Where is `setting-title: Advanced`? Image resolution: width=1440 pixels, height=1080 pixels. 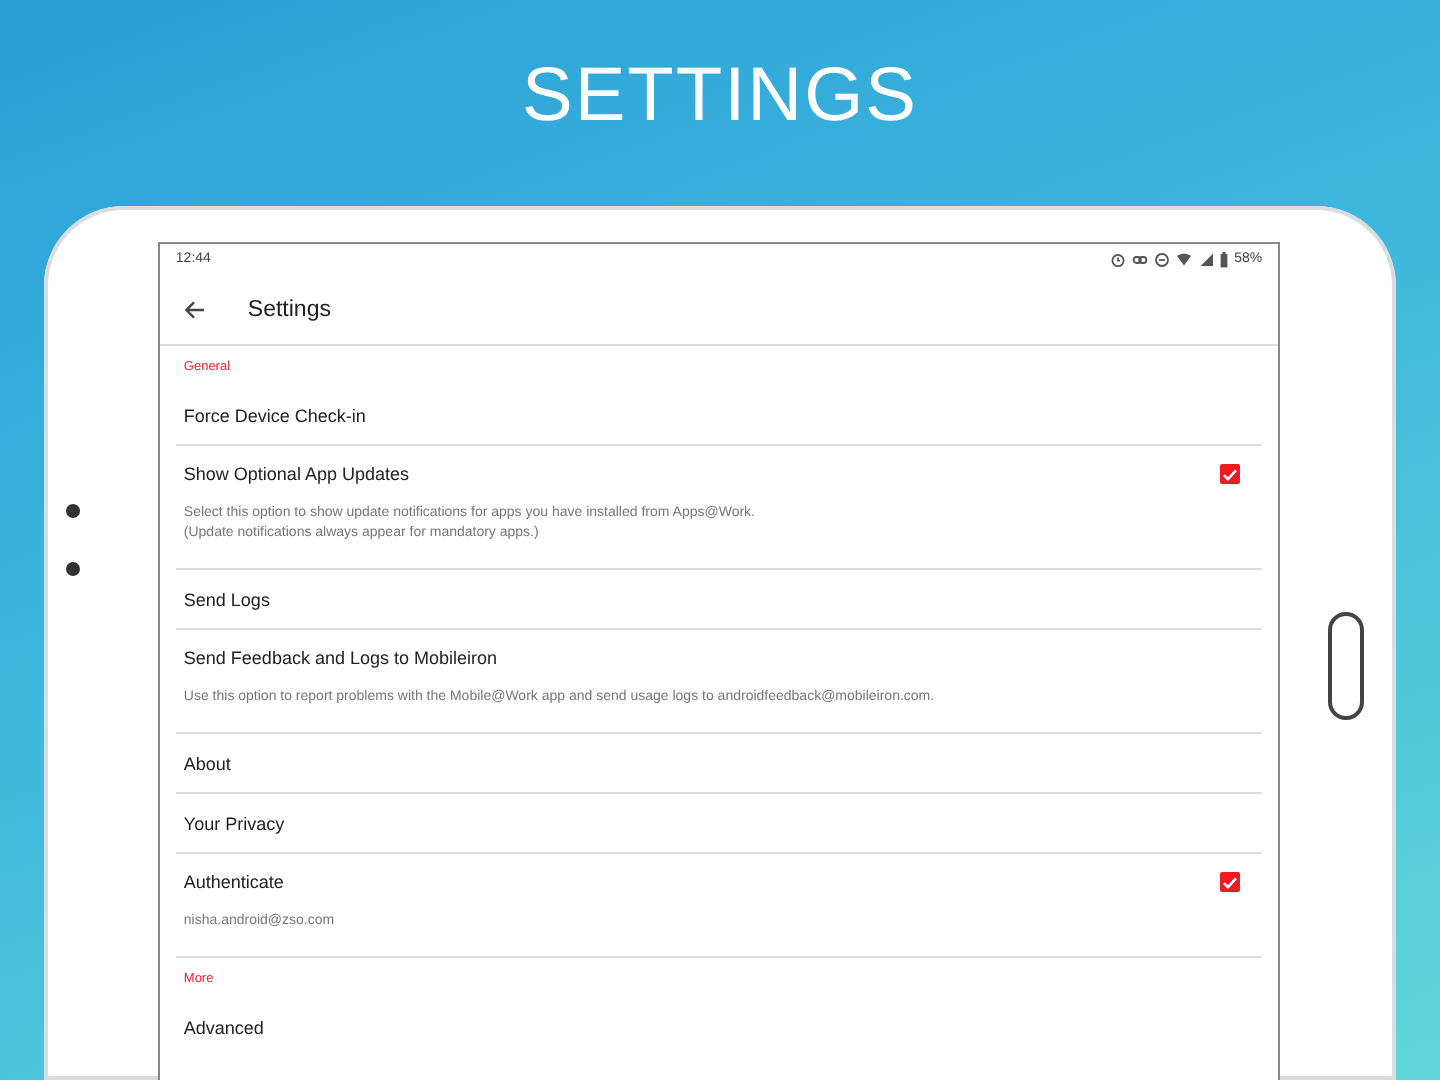 setting-title: Advanced is located at coordinates (223, 1028).